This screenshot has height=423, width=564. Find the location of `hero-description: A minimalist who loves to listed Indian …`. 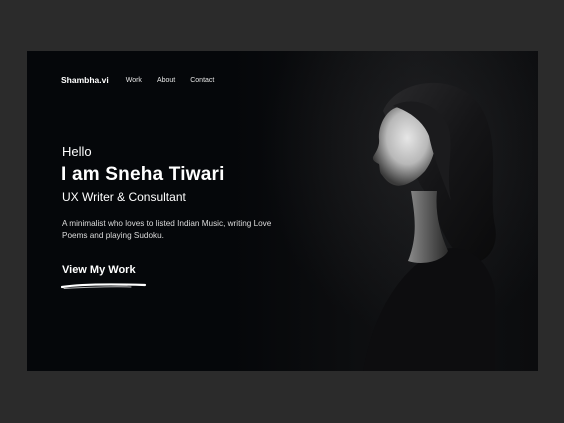

hero-description: A minimalist who loves to listed Indian … is located at coordinates (167, 229).